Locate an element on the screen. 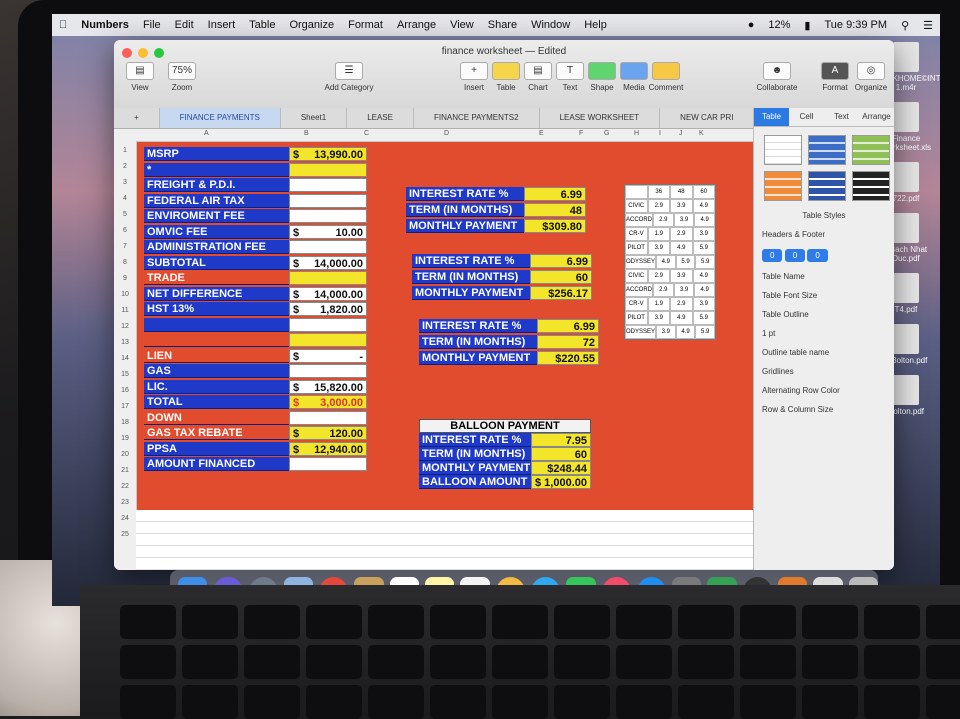  wifi-icon: ● is located at coordinates (751, 25).